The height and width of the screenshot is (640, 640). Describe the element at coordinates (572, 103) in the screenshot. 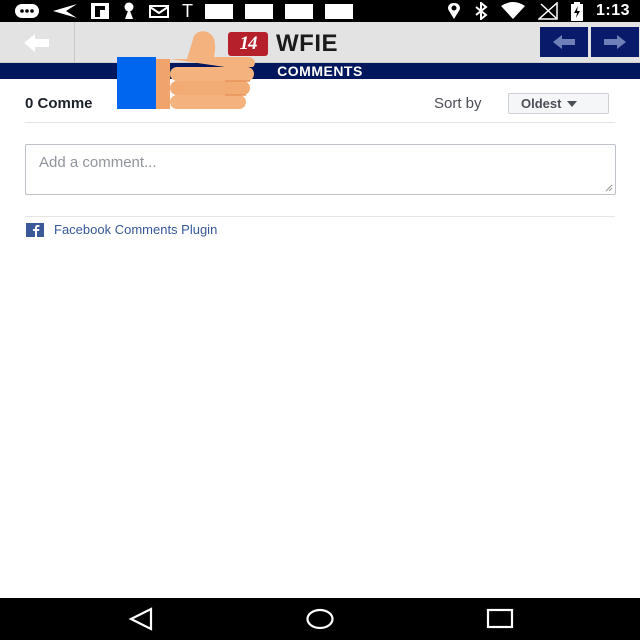

I see `caret-down-icon` at that location.